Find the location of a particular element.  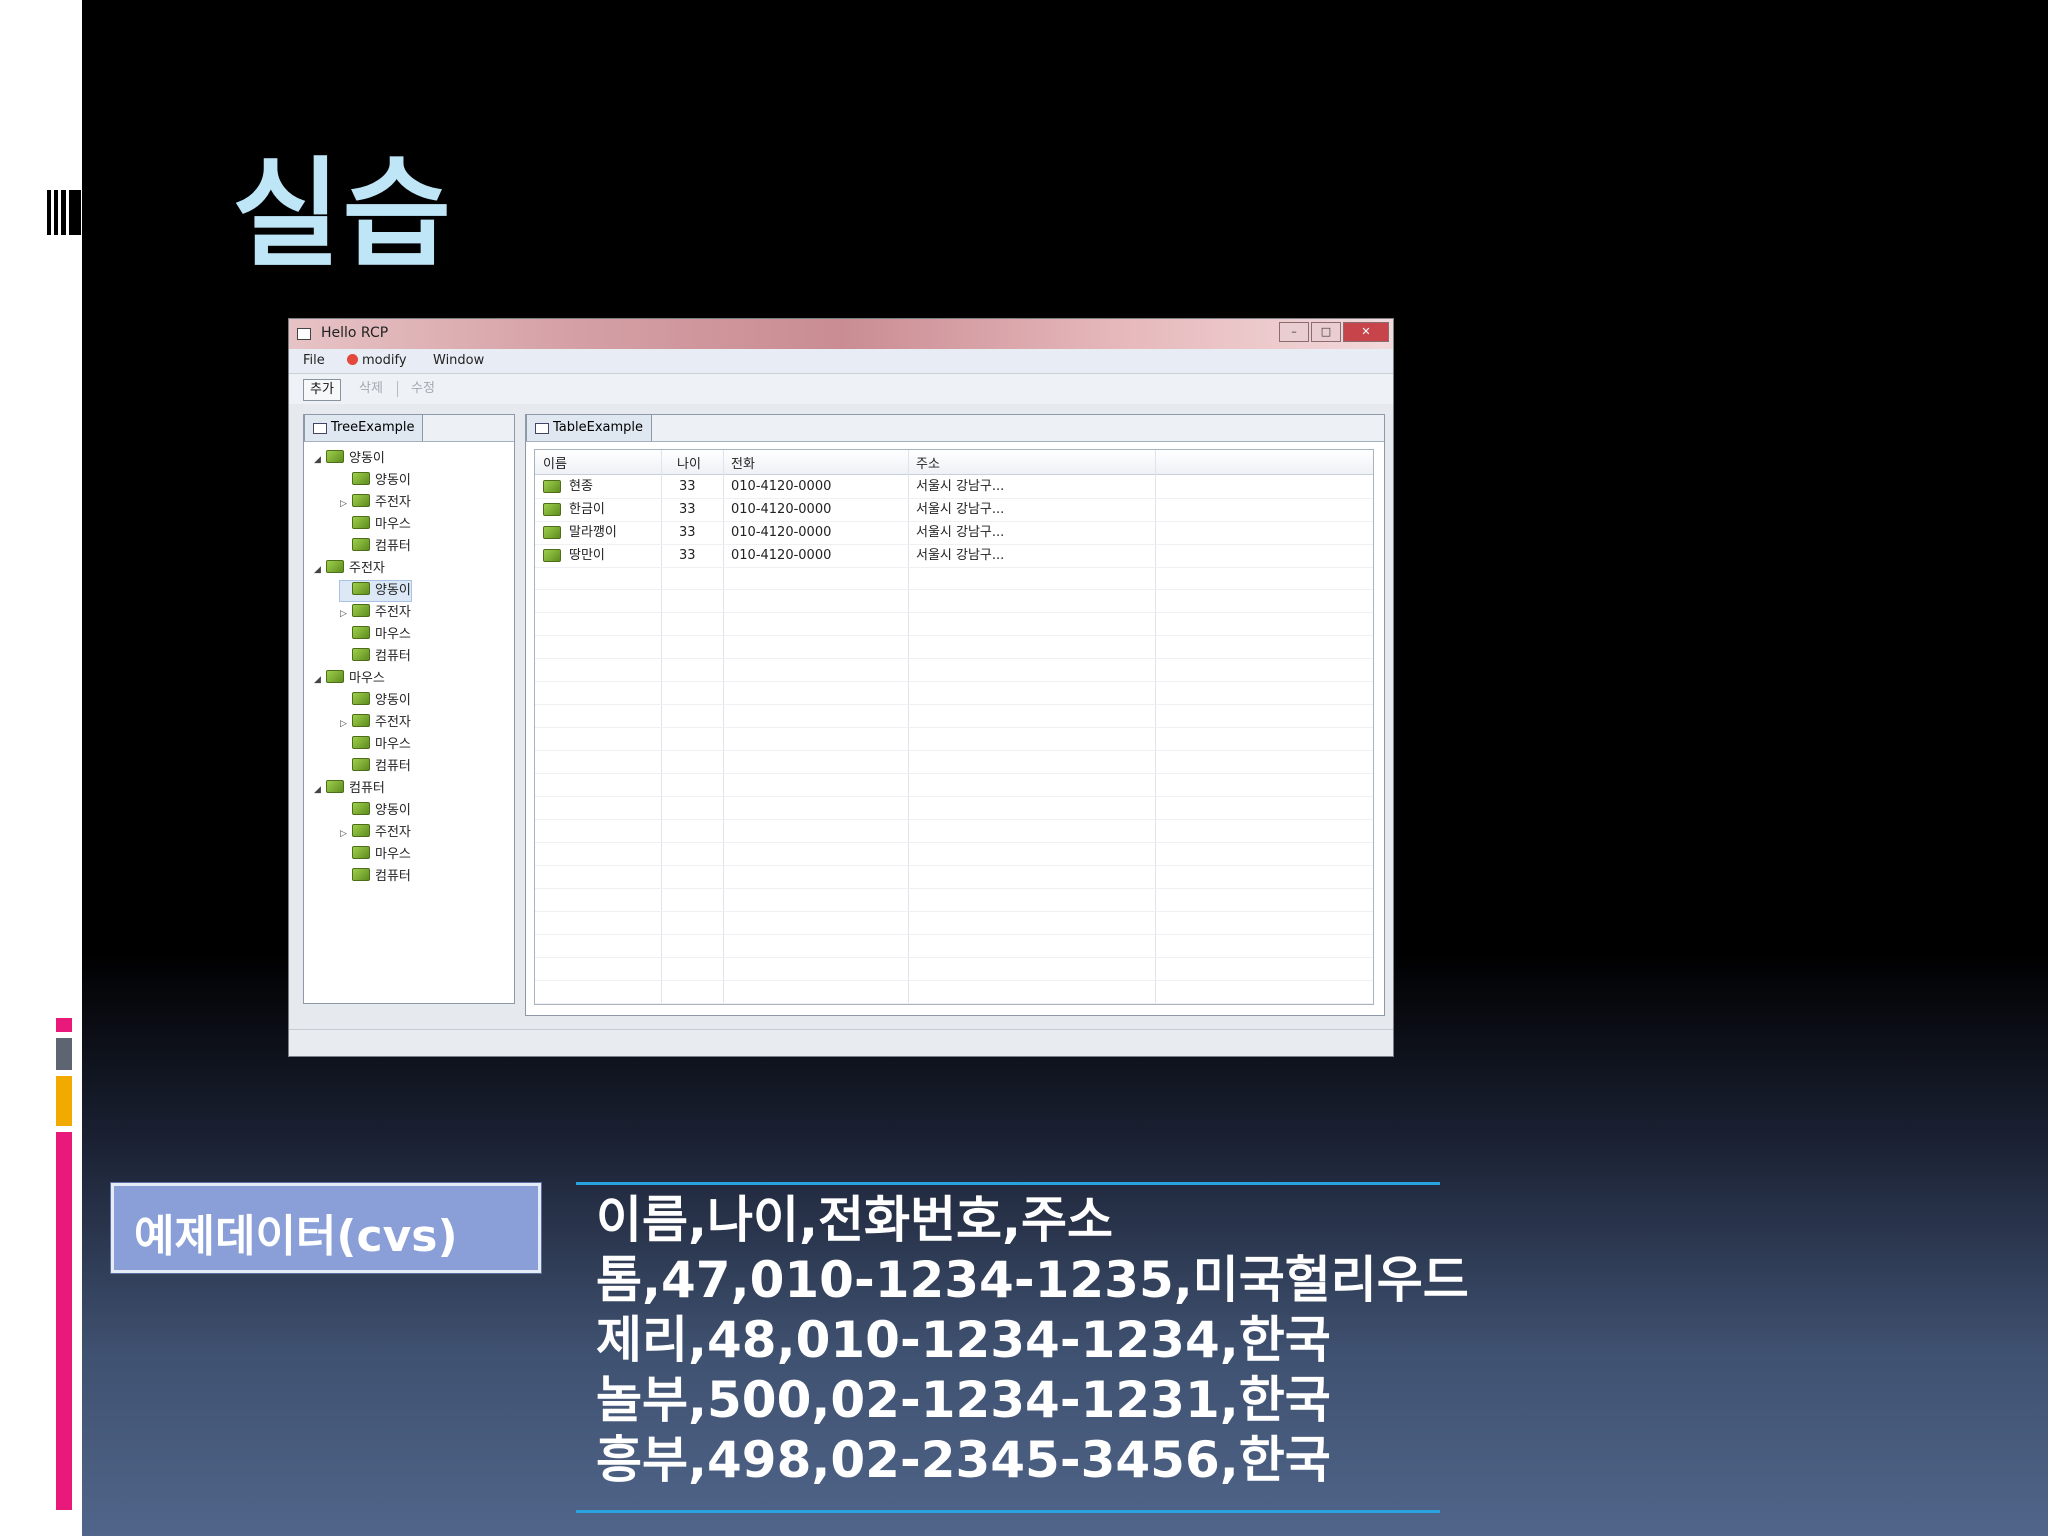

row-icon is located at coordinates (552, 486).